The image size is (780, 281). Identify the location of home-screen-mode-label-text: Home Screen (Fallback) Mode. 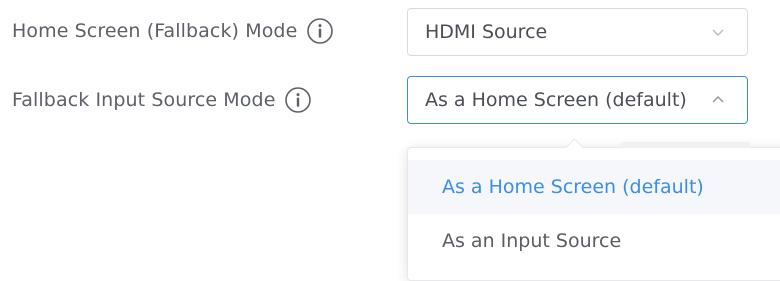
(155, 31).